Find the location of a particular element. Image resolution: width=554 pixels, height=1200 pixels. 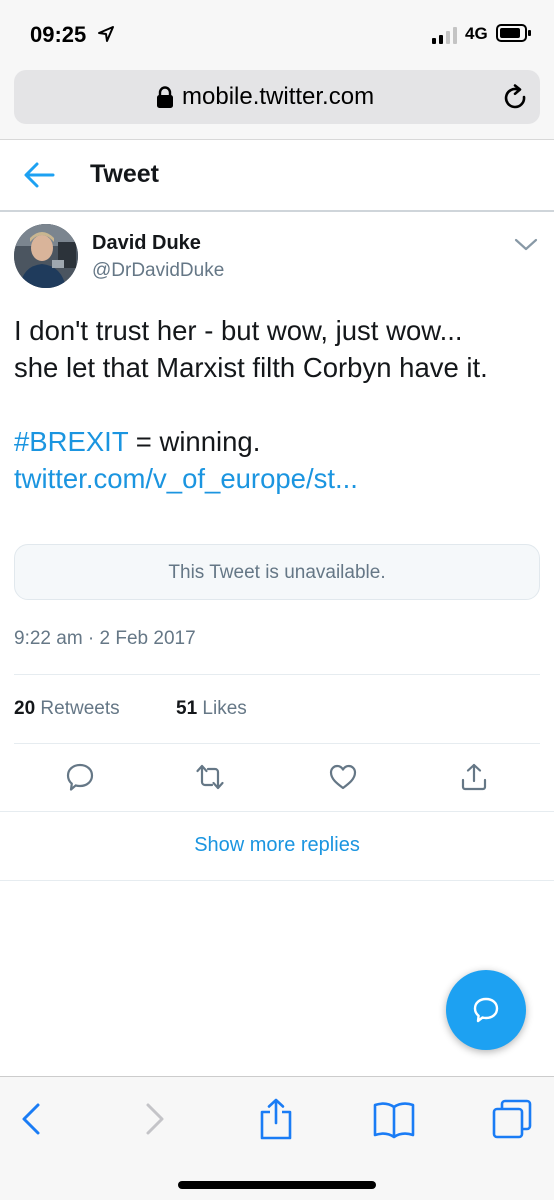

likes-label: Likes is located at coordinates (224, 708).